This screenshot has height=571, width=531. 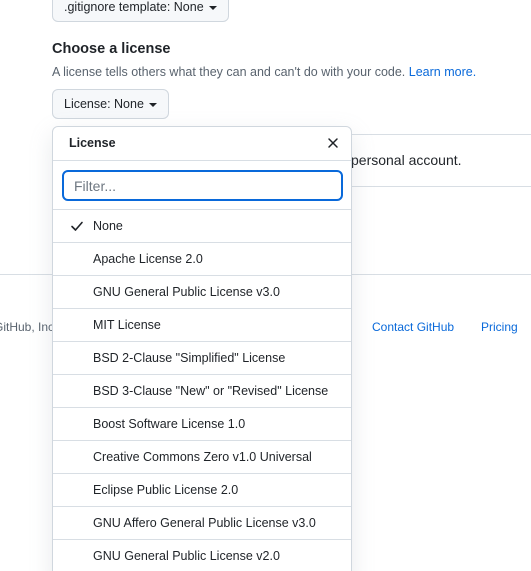 What do you see at coordinates (189, 358) in the screenshot?
I see `license-option-label: BSD 2-Clause "Simplified" License` at bounding box center [189, 358].